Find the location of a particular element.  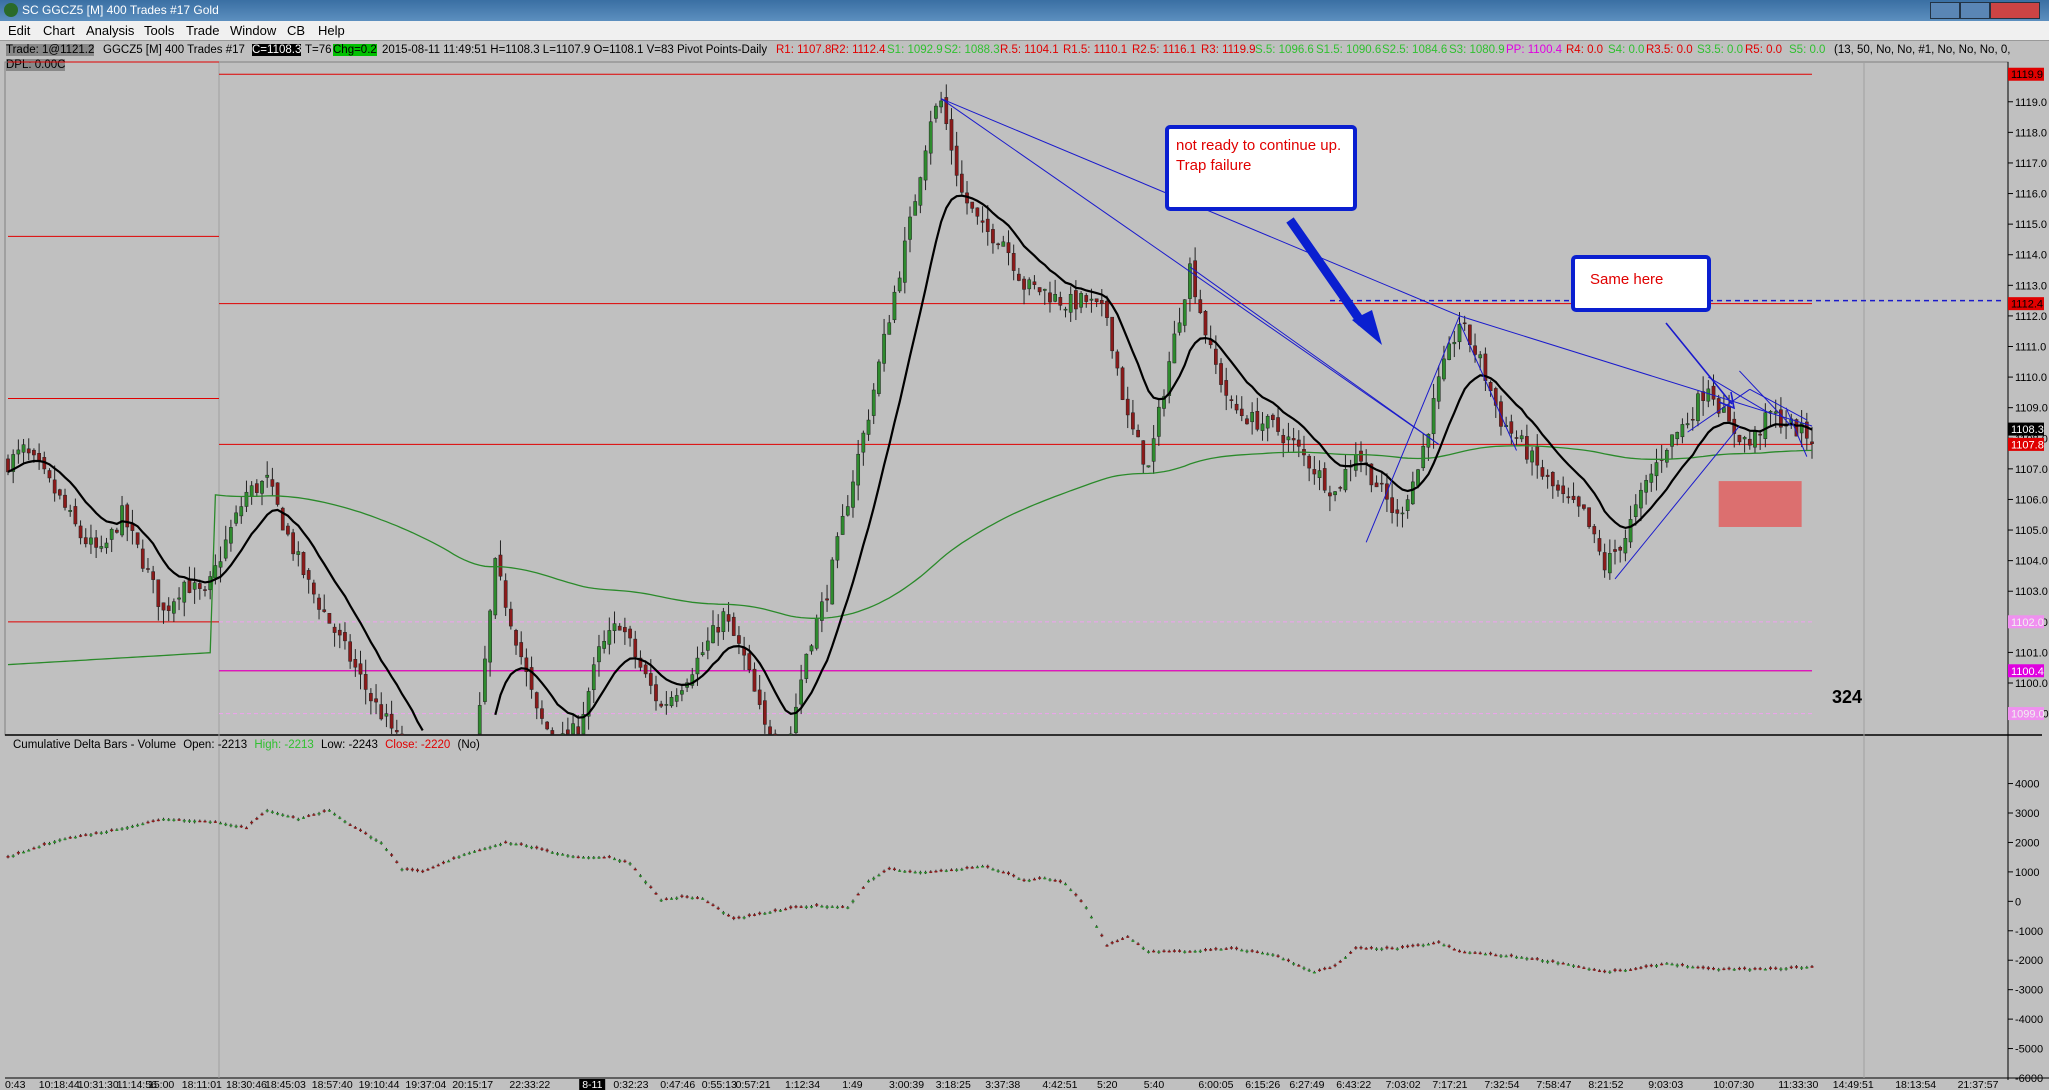

delta-tick-label: -5000 is located at coordinates (2029, 1050).